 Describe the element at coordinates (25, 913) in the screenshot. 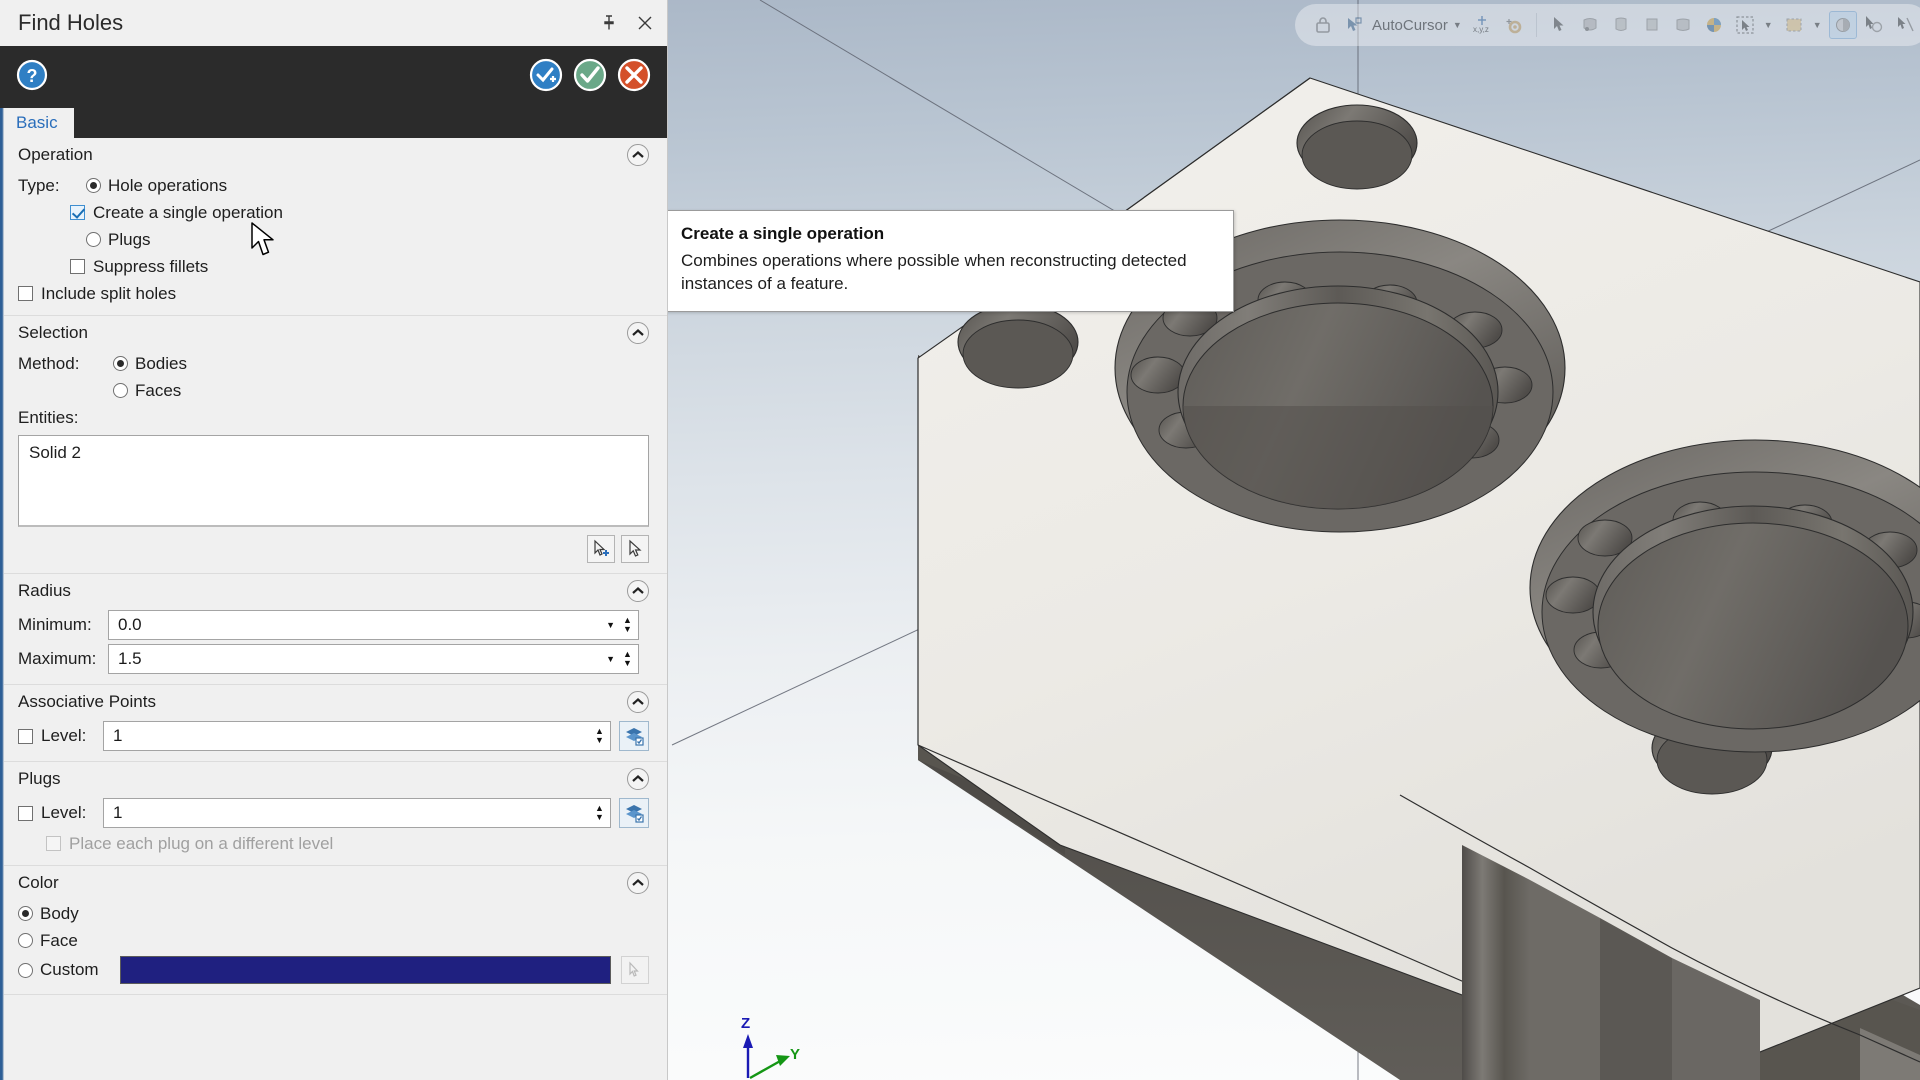

I see `radio-color-body` at that location.